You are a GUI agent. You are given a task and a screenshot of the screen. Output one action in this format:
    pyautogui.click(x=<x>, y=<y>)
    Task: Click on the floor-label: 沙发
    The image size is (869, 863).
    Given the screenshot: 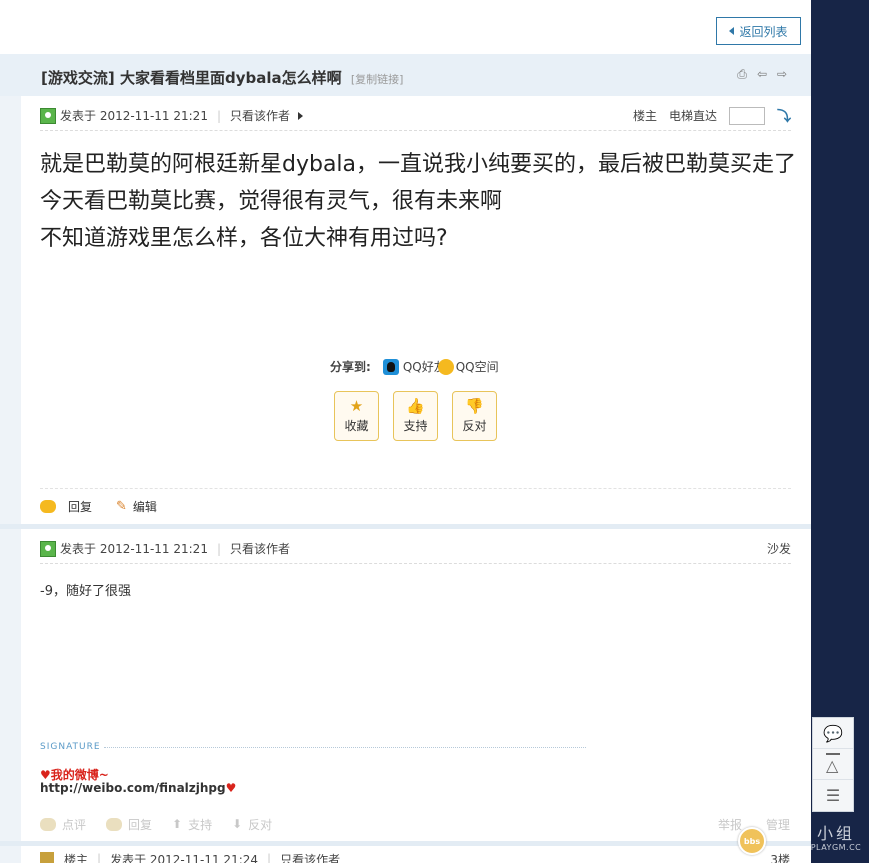 What is the action you would take?
    pyautogui.click(x=779, y=548)
    